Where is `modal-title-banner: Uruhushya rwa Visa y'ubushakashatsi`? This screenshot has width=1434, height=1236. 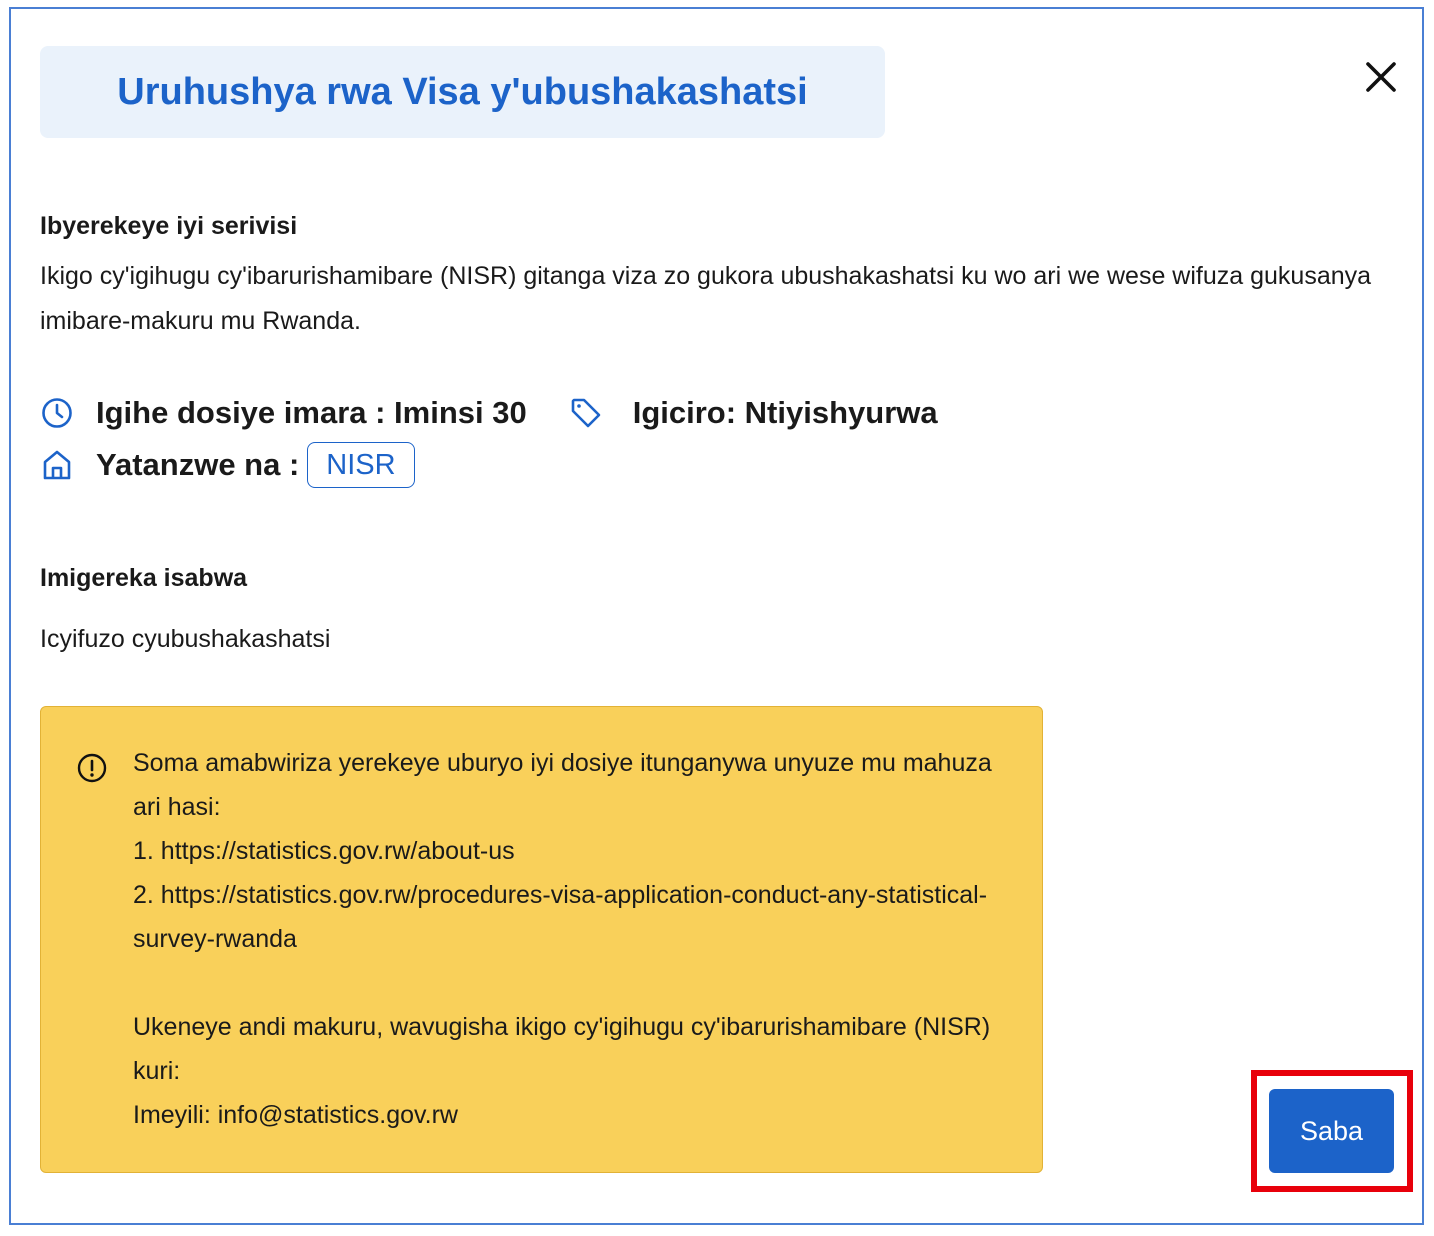 modal-title-banner: Uruhushya rwa Visa y'ubushakashatsi is located at coordinates (462, 92).